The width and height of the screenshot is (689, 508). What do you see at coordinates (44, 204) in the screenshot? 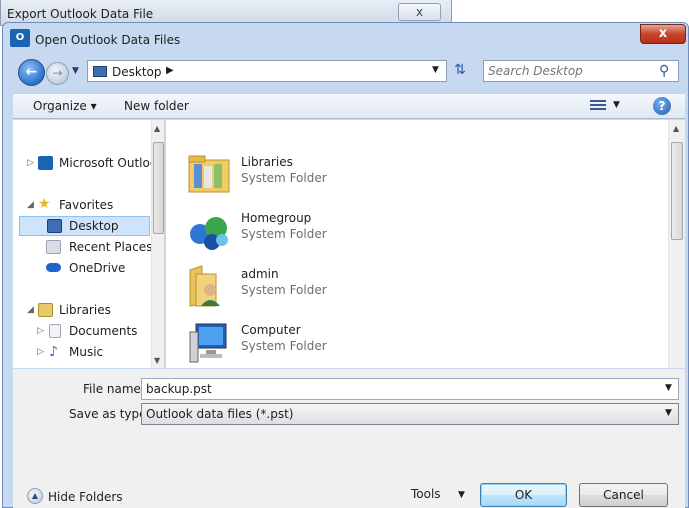
I see `star-icon: ★` at bounding box center [44, 204].